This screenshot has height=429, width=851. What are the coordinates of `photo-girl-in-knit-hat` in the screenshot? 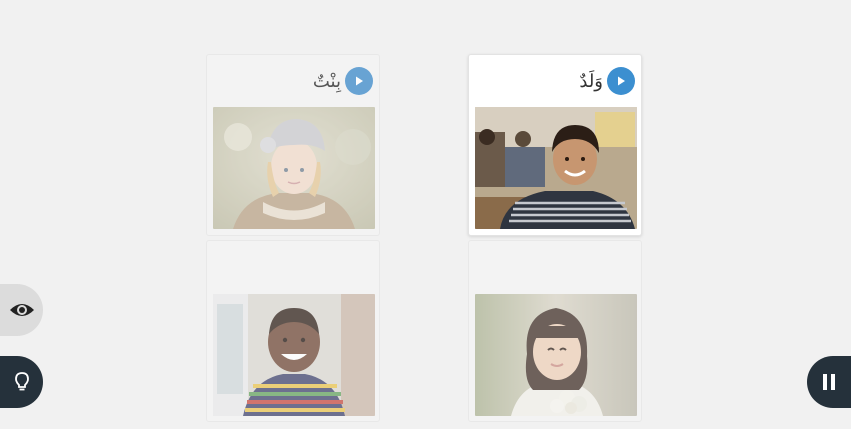 It's located at (294, 168).